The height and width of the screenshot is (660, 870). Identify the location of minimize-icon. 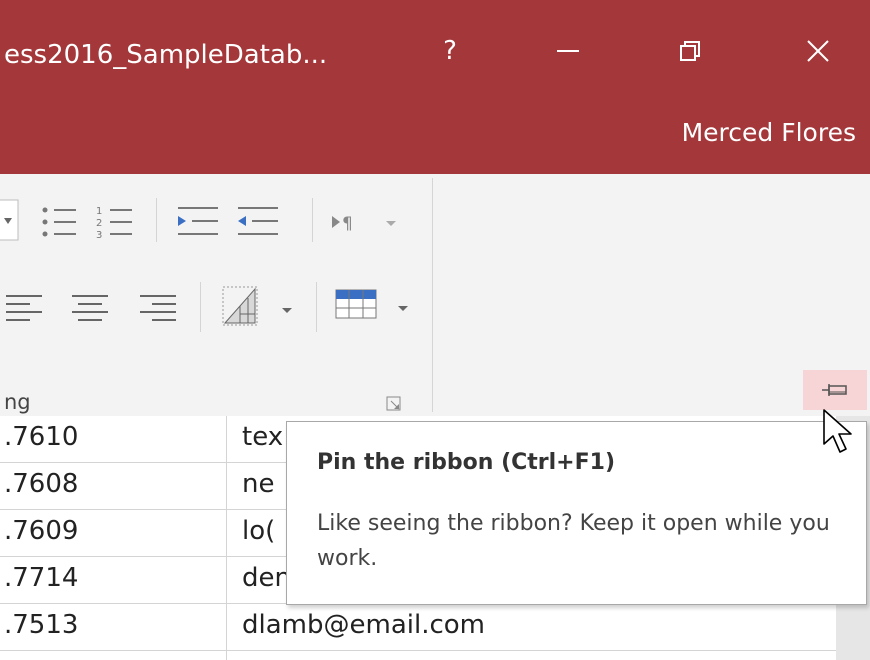
(568, 51).